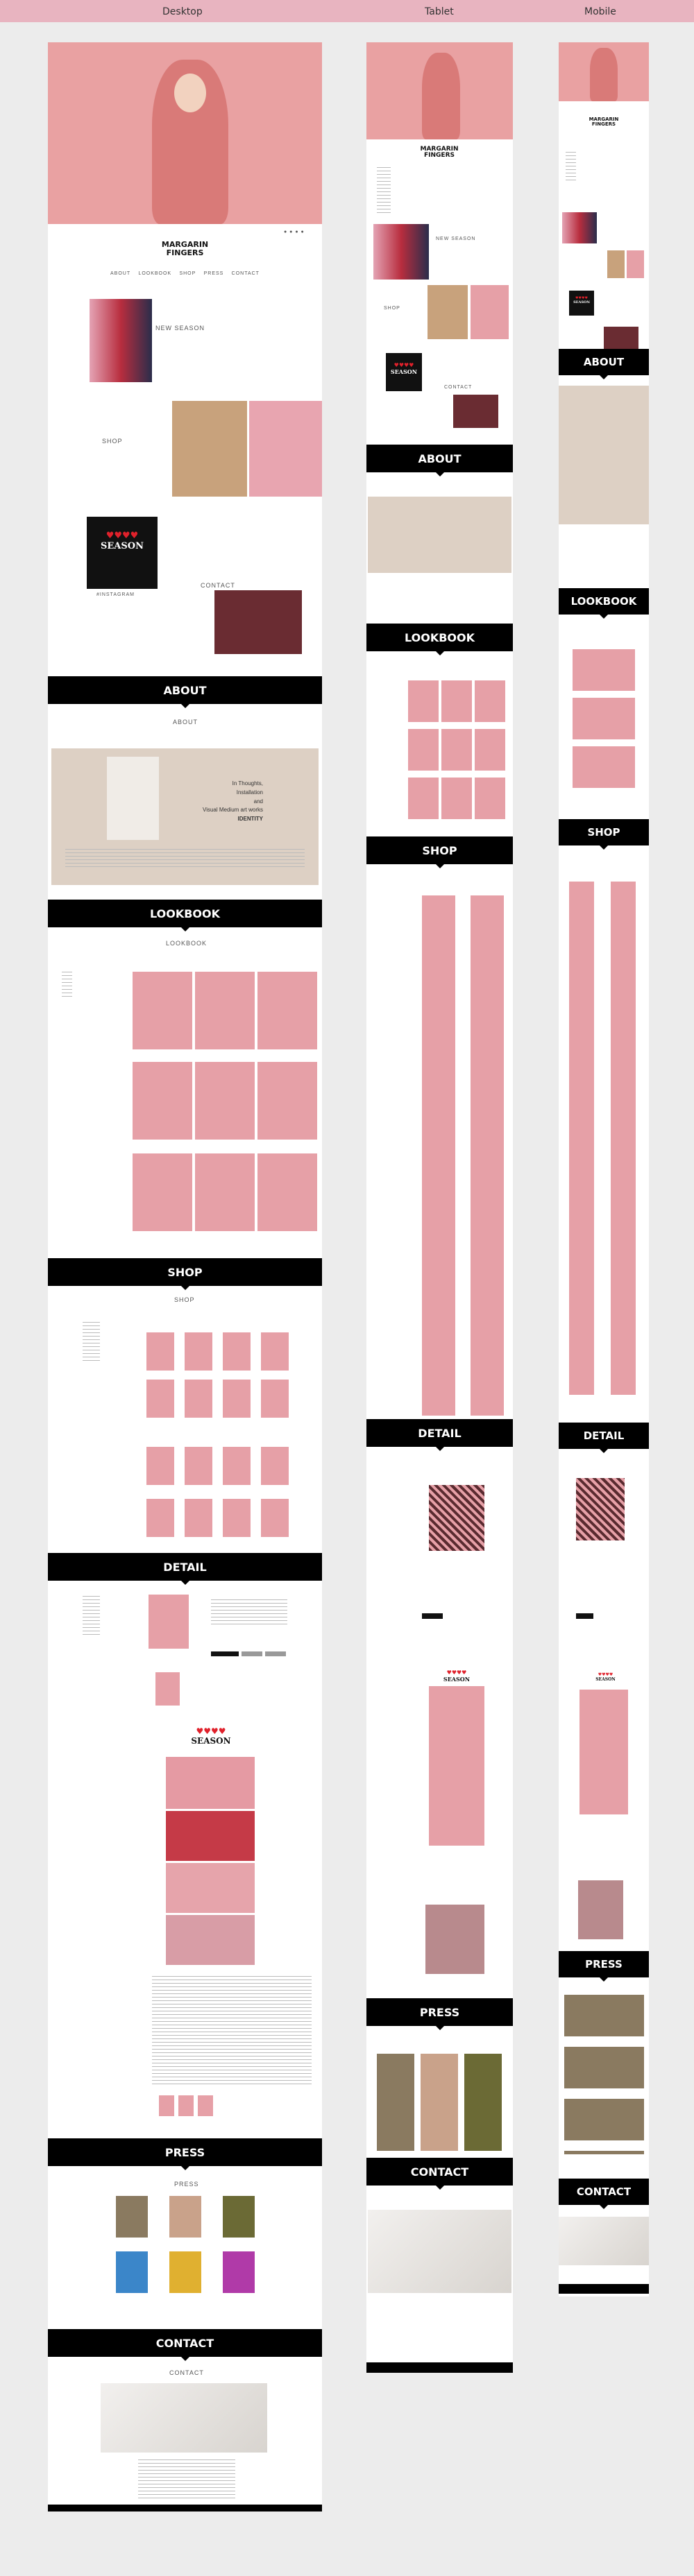 This screenshot has width=694, height=2576. What do you see at coordinates (214, 273) in the screenshot?
I see `nav-press: PRESS` at bounding box center [214, 273].